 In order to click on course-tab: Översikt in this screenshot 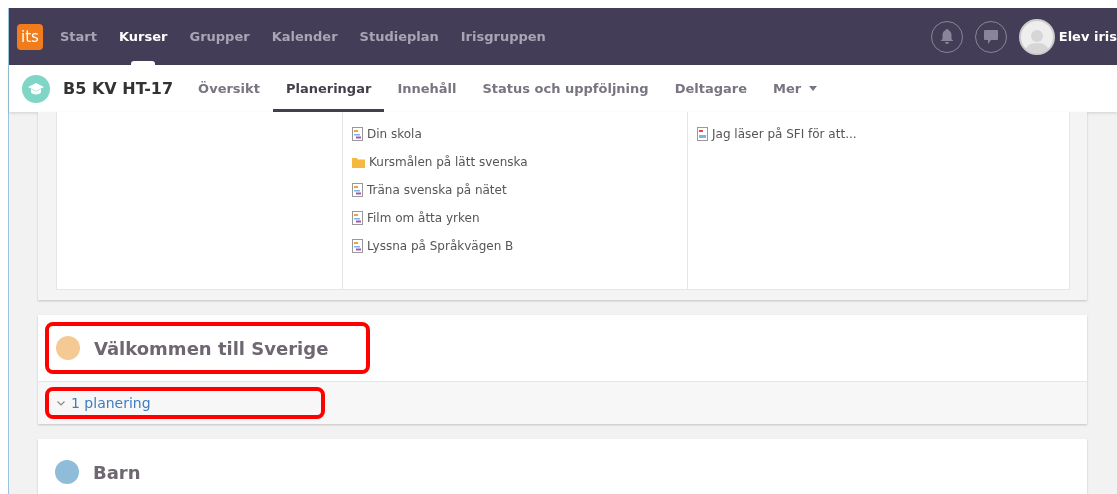, I will do `click(229, 88)`.